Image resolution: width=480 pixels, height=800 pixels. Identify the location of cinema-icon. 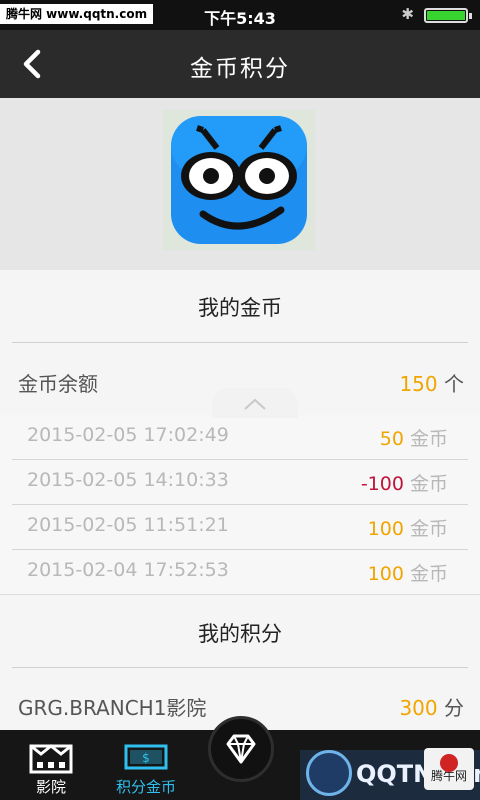
(51, 759).